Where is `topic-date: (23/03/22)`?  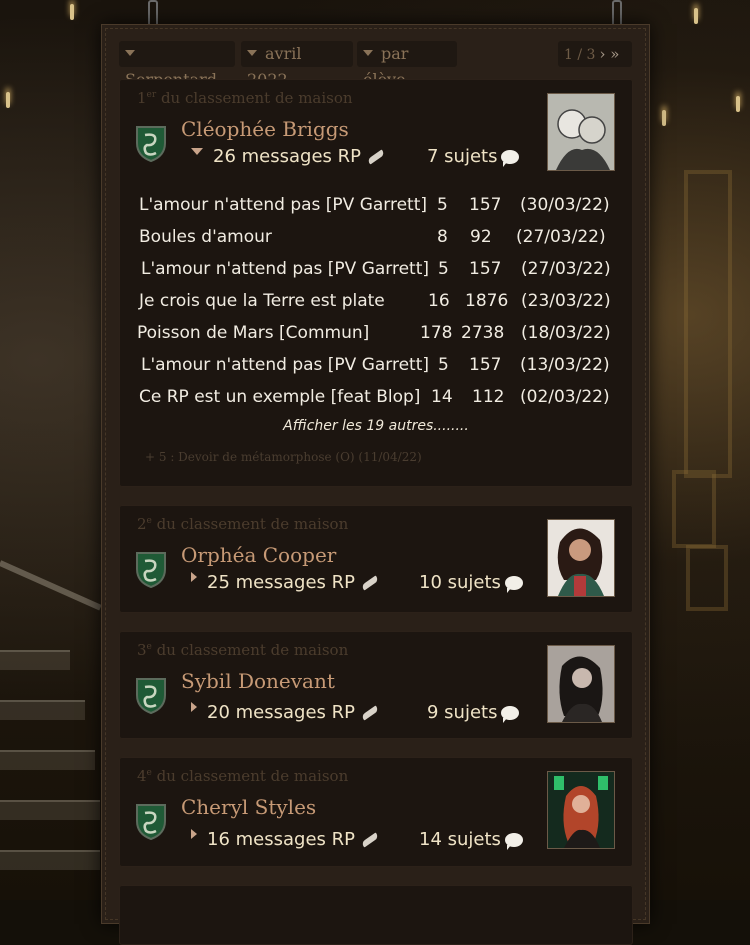 topic-date: (23/03/22) is located at coordinates (566, 301).